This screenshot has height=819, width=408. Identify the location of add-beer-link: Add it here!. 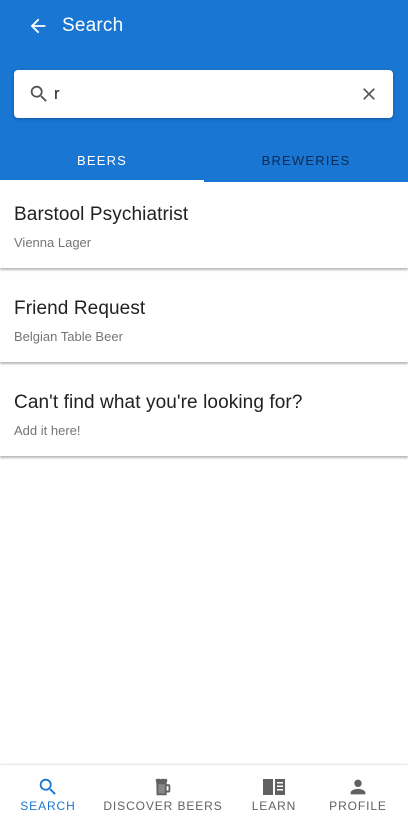
(204, 430).